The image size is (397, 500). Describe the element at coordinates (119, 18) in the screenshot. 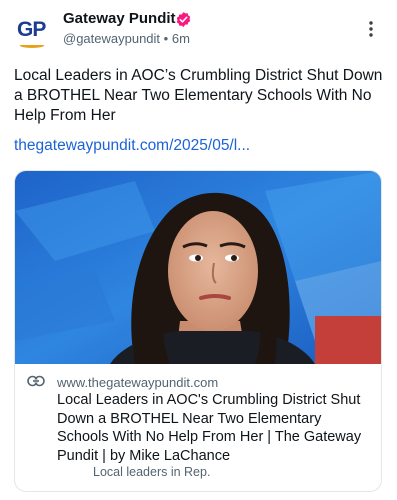

I see `account-name: Gateway Pundit` at that location.